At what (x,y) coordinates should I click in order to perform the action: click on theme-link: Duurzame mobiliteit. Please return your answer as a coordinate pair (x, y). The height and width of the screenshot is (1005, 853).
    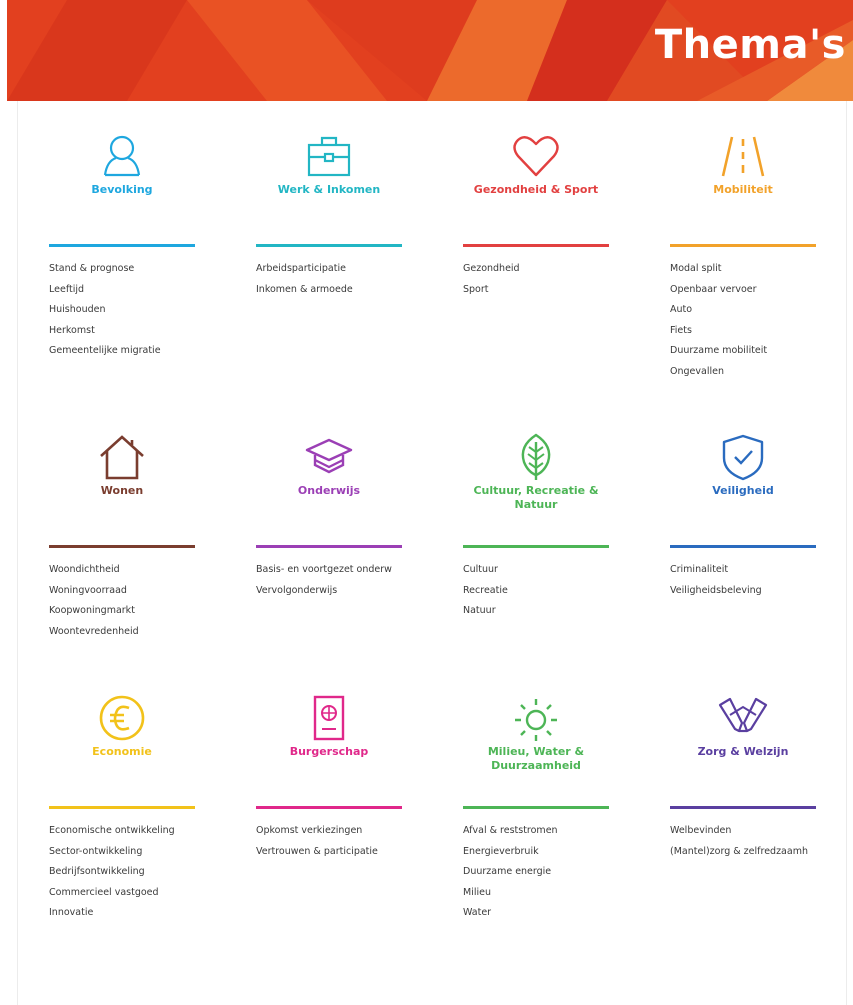
    Looking at the image, I should click on (750, 354).